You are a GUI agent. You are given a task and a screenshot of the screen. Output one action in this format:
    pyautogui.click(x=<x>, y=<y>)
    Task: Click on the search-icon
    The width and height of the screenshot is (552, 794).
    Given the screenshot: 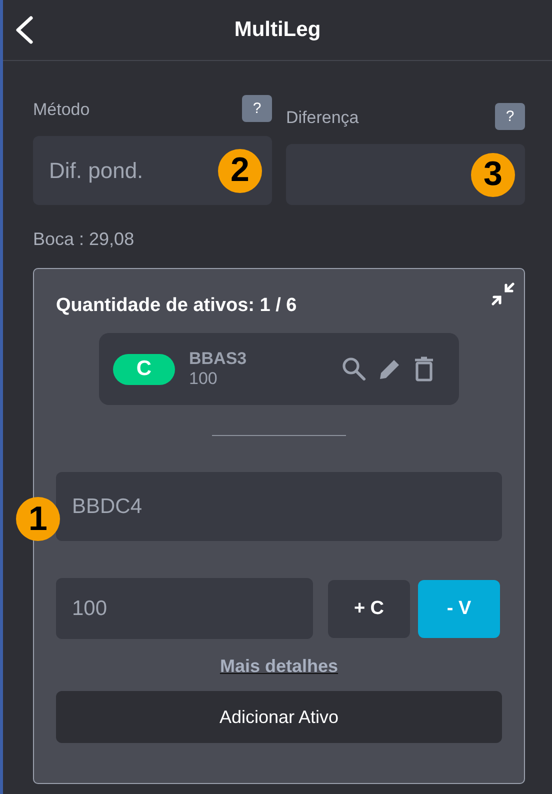 What is the action you would take?
    pyautogui.click(x=354, y=369)
    